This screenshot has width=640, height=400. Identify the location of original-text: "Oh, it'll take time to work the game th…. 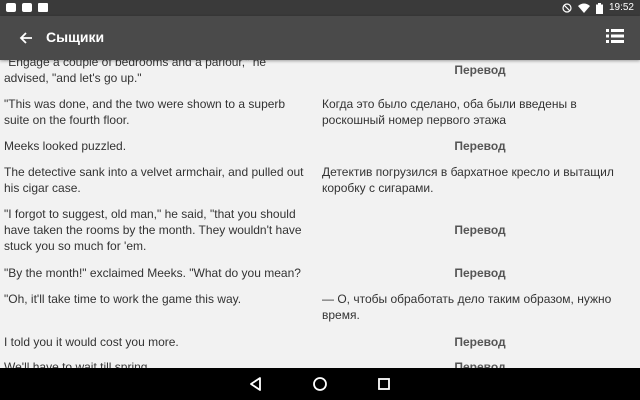
(123, 299).